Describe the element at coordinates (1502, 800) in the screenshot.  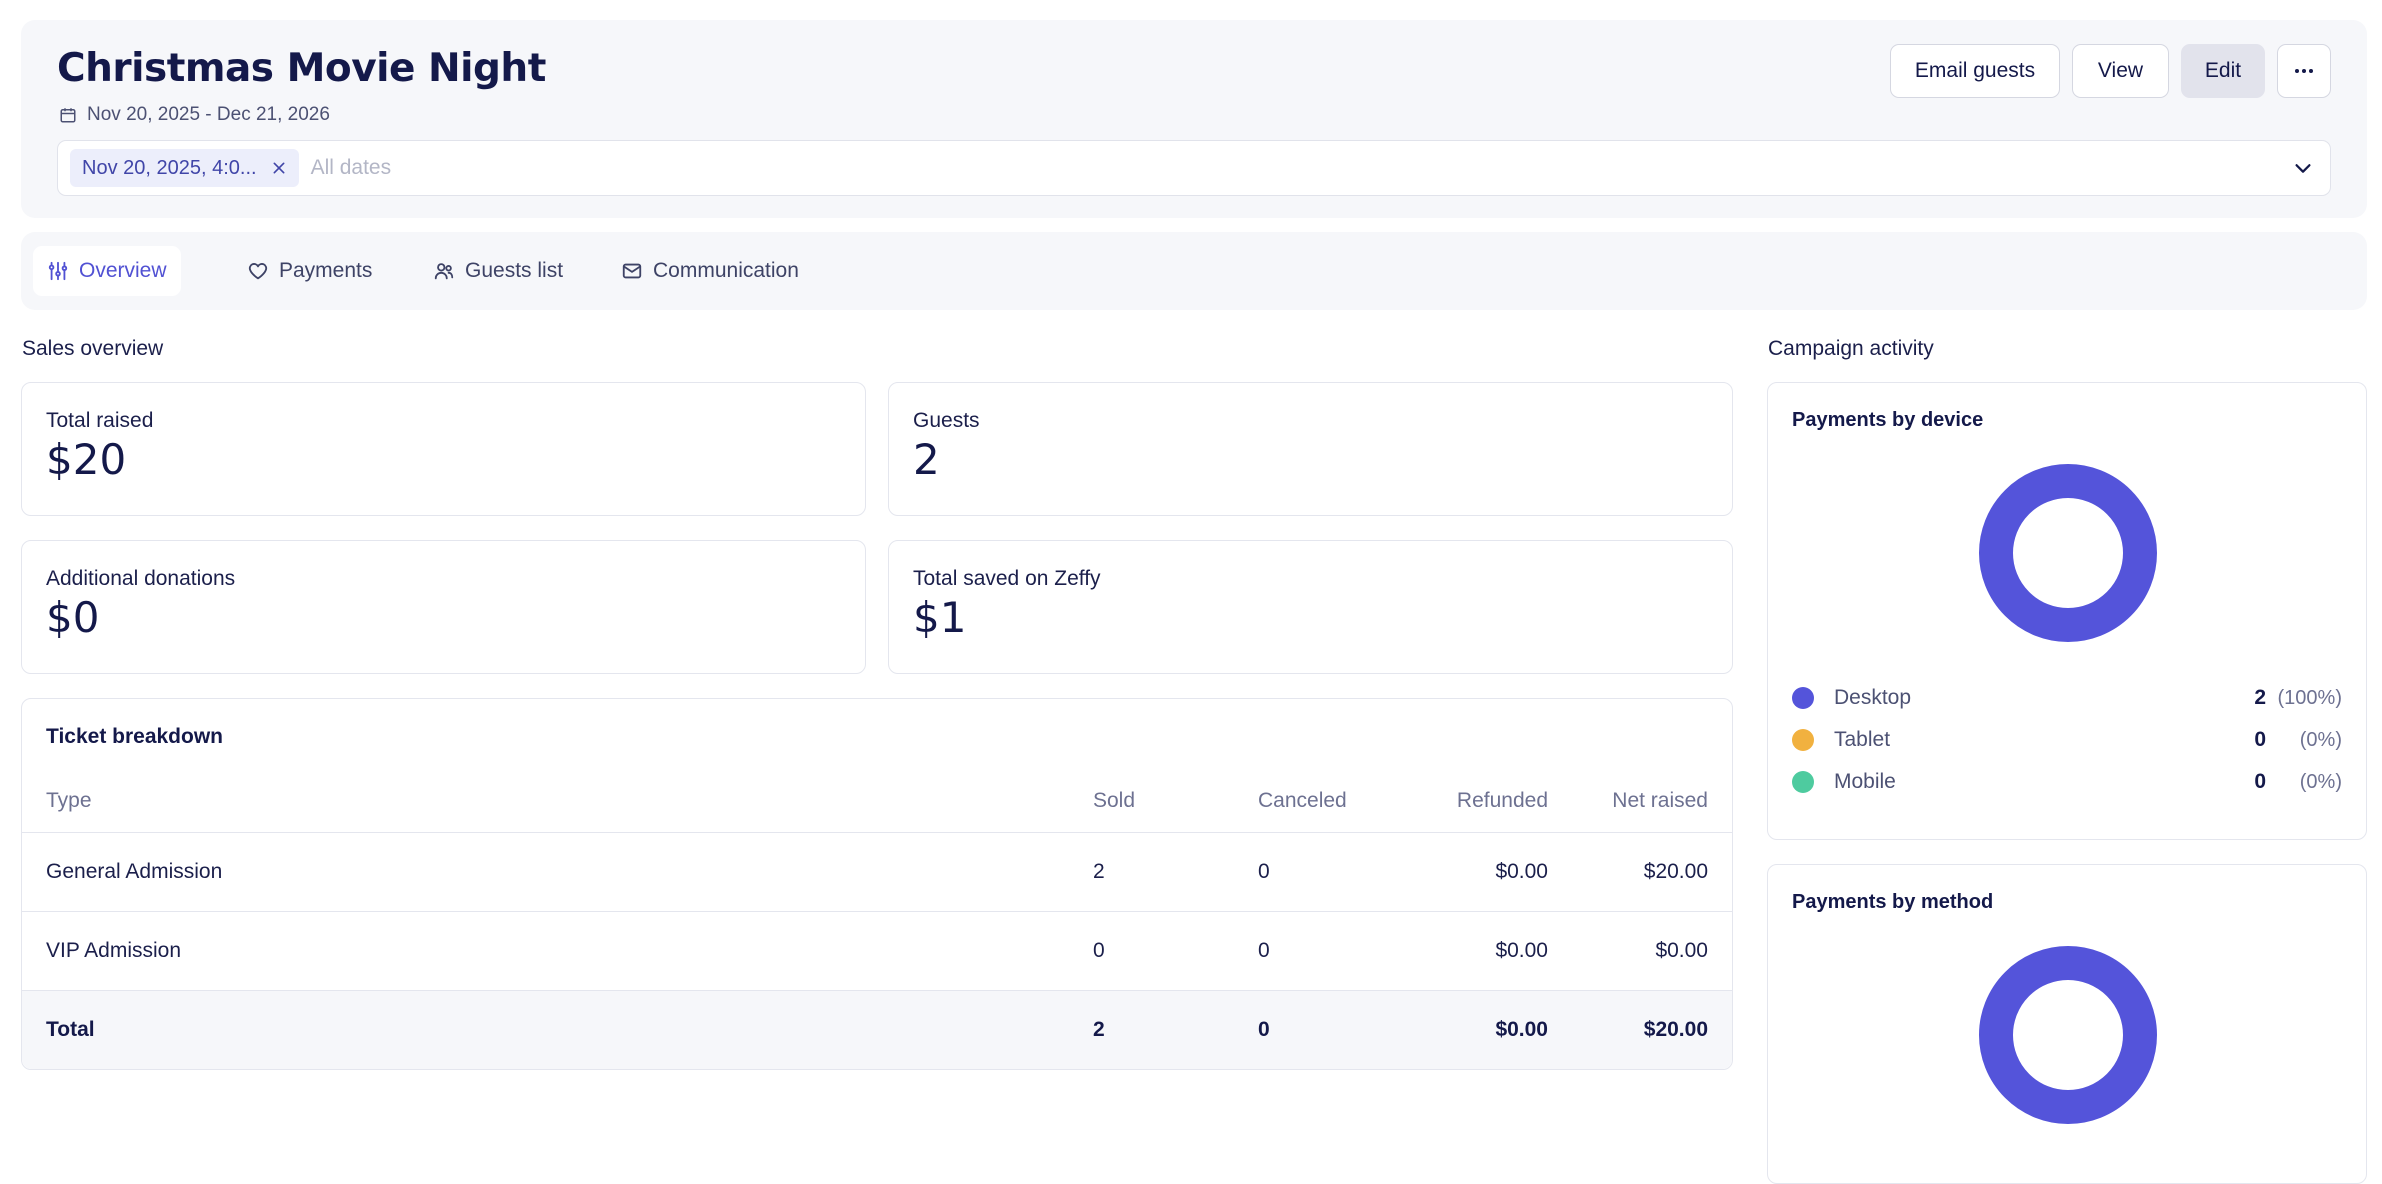
I see `column-header-refunded: Refunded` at that location.